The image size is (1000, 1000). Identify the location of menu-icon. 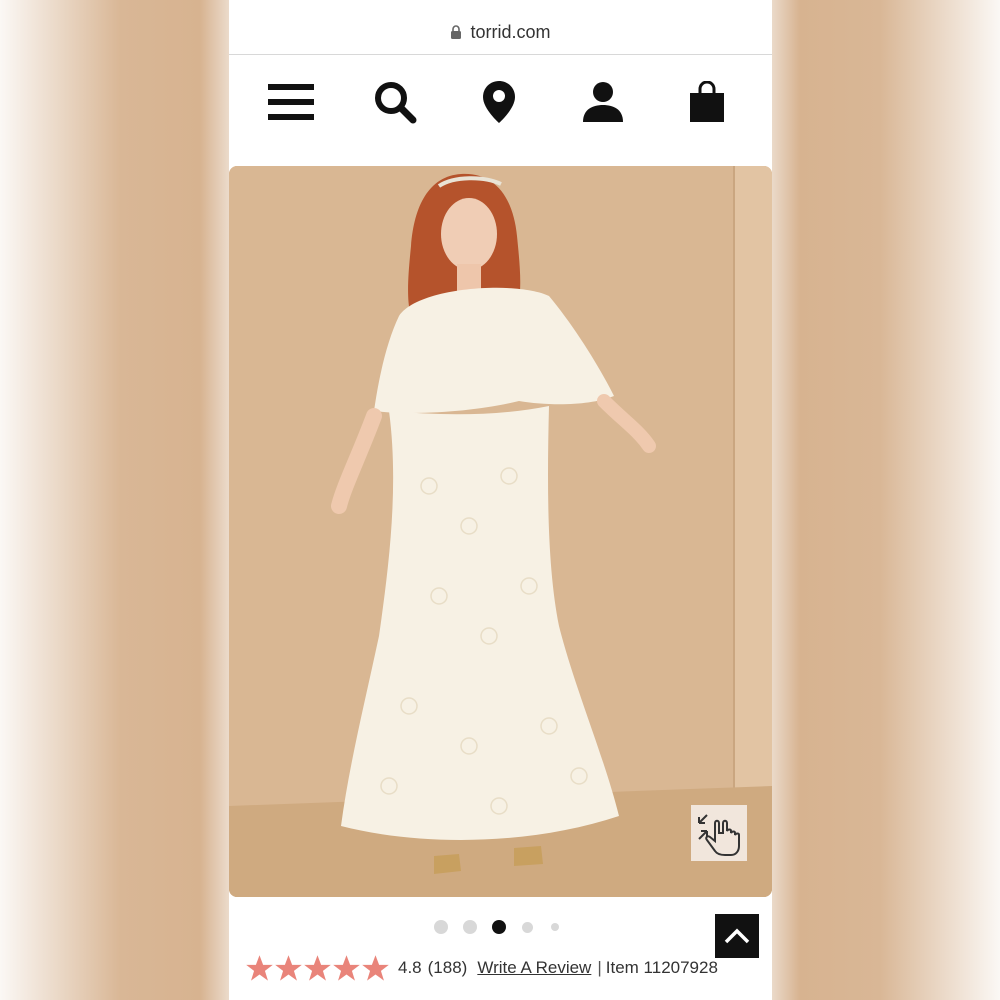
(291, 102).